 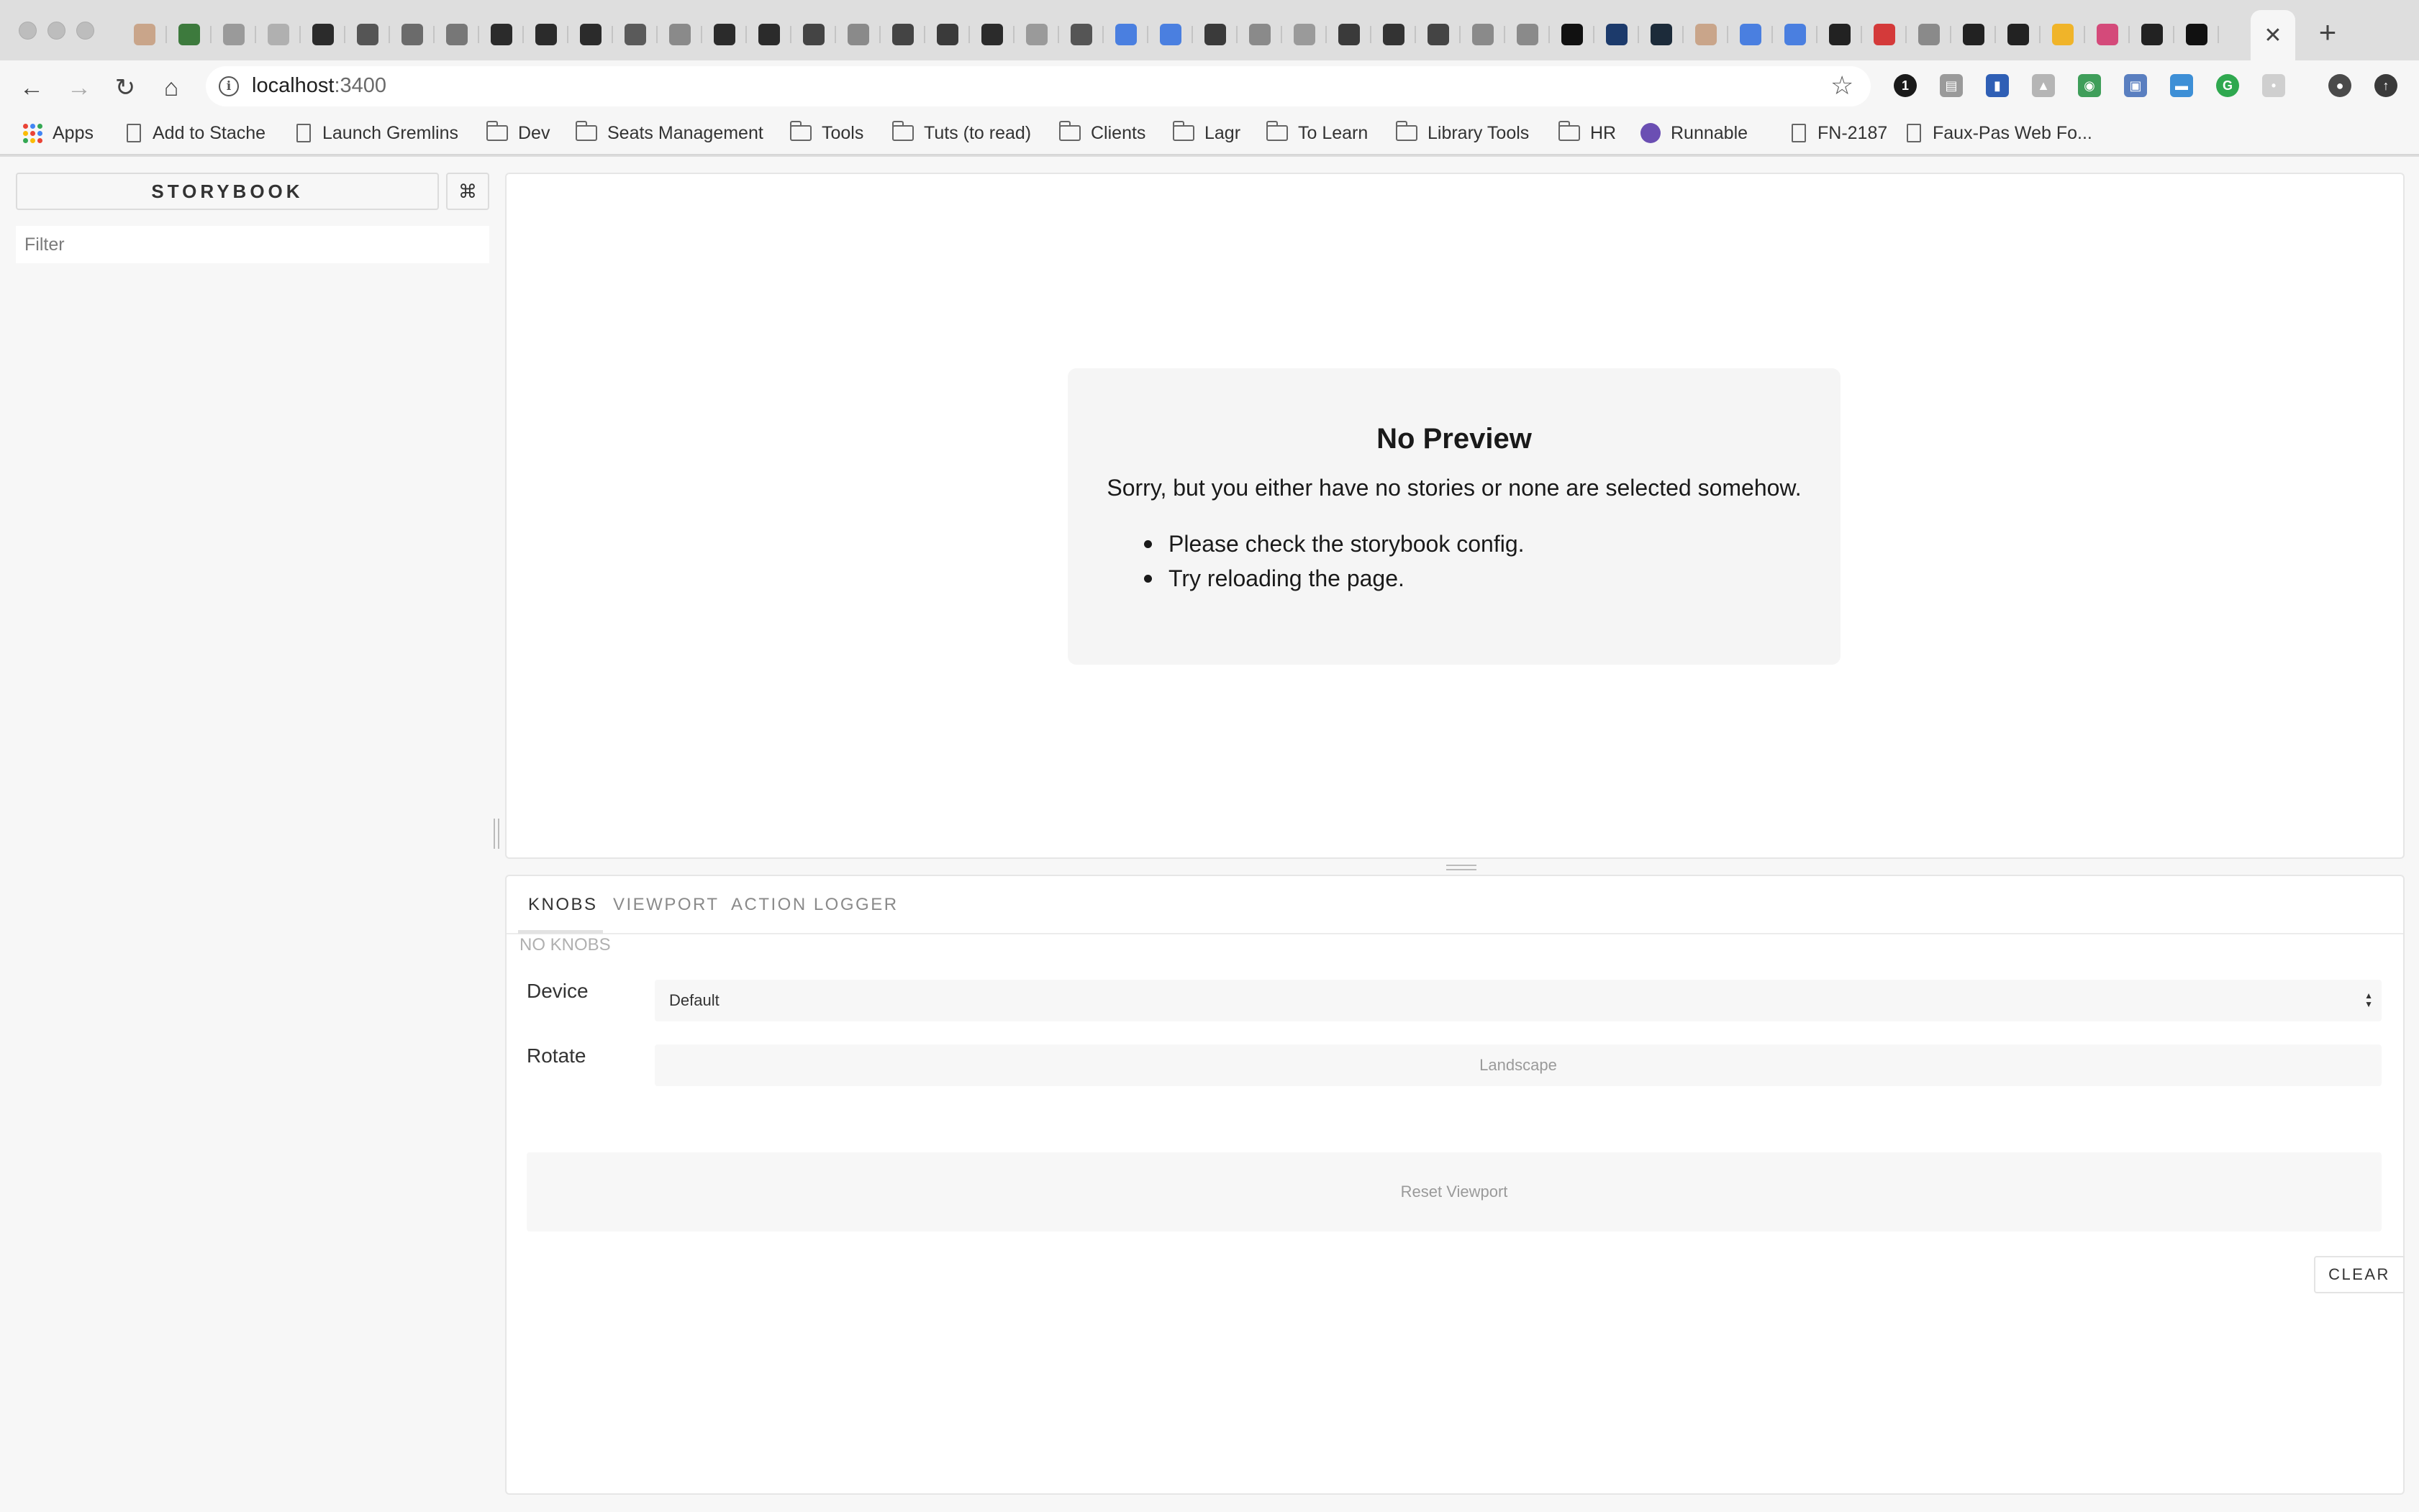 What do you see at coordinates (666, 905) in the screenshot?
I see `tab-viewport: VIEWPORT` at bounding box center [666, 905].